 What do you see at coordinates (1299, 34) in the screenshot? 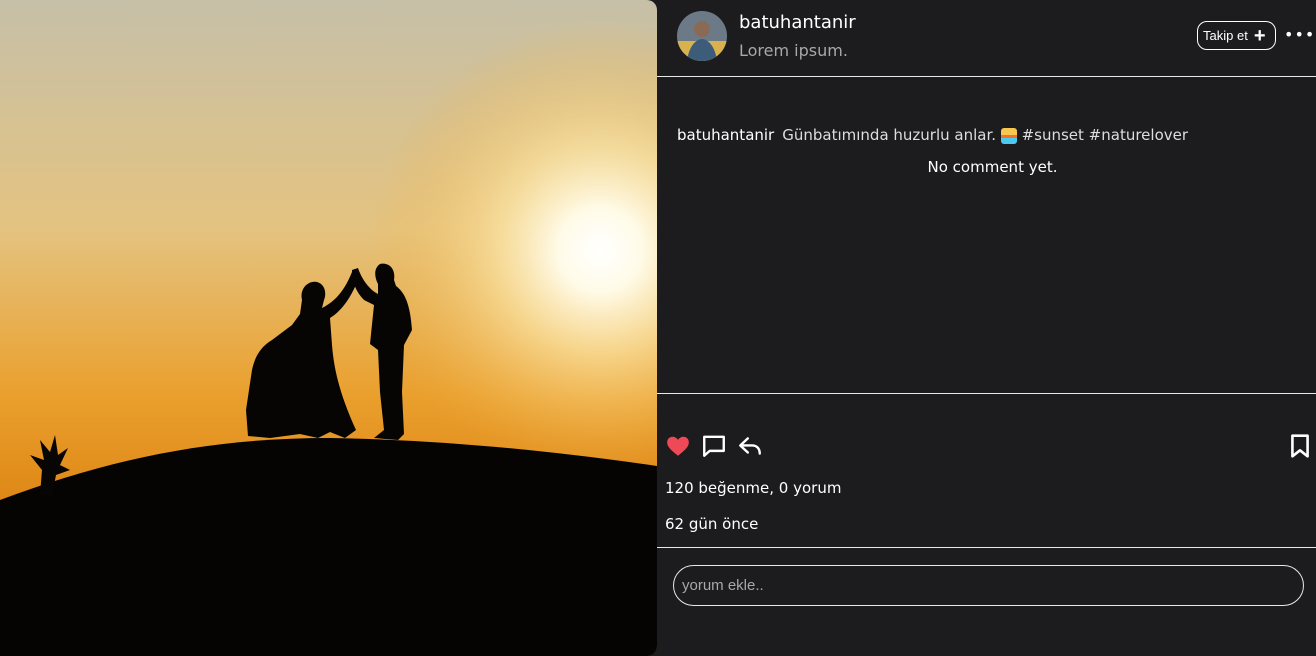
I see `more-icon: •••` at bounding box center [1299, 34].